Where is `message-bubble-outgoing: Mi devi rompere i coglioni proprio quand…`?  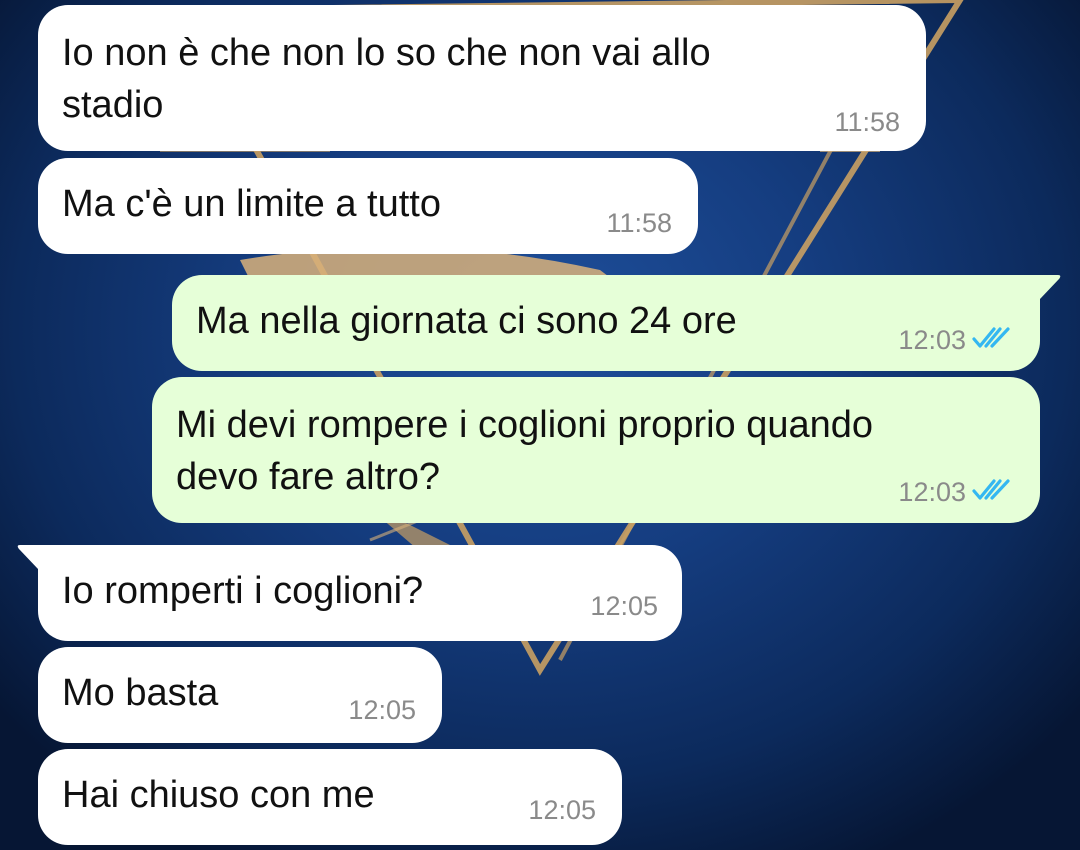
message-bubble-outgoing: Mi devi rompere i coglioni proprio quand… is located at coordinates (596, 450).